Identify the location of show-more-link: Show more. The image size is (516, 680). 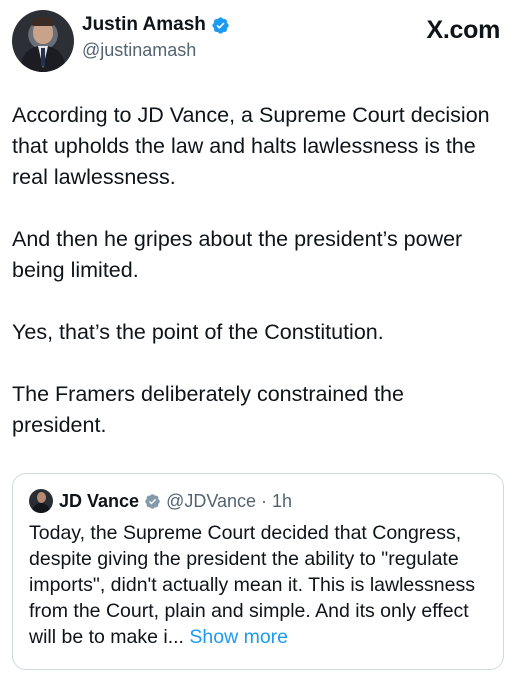
(236, 637).